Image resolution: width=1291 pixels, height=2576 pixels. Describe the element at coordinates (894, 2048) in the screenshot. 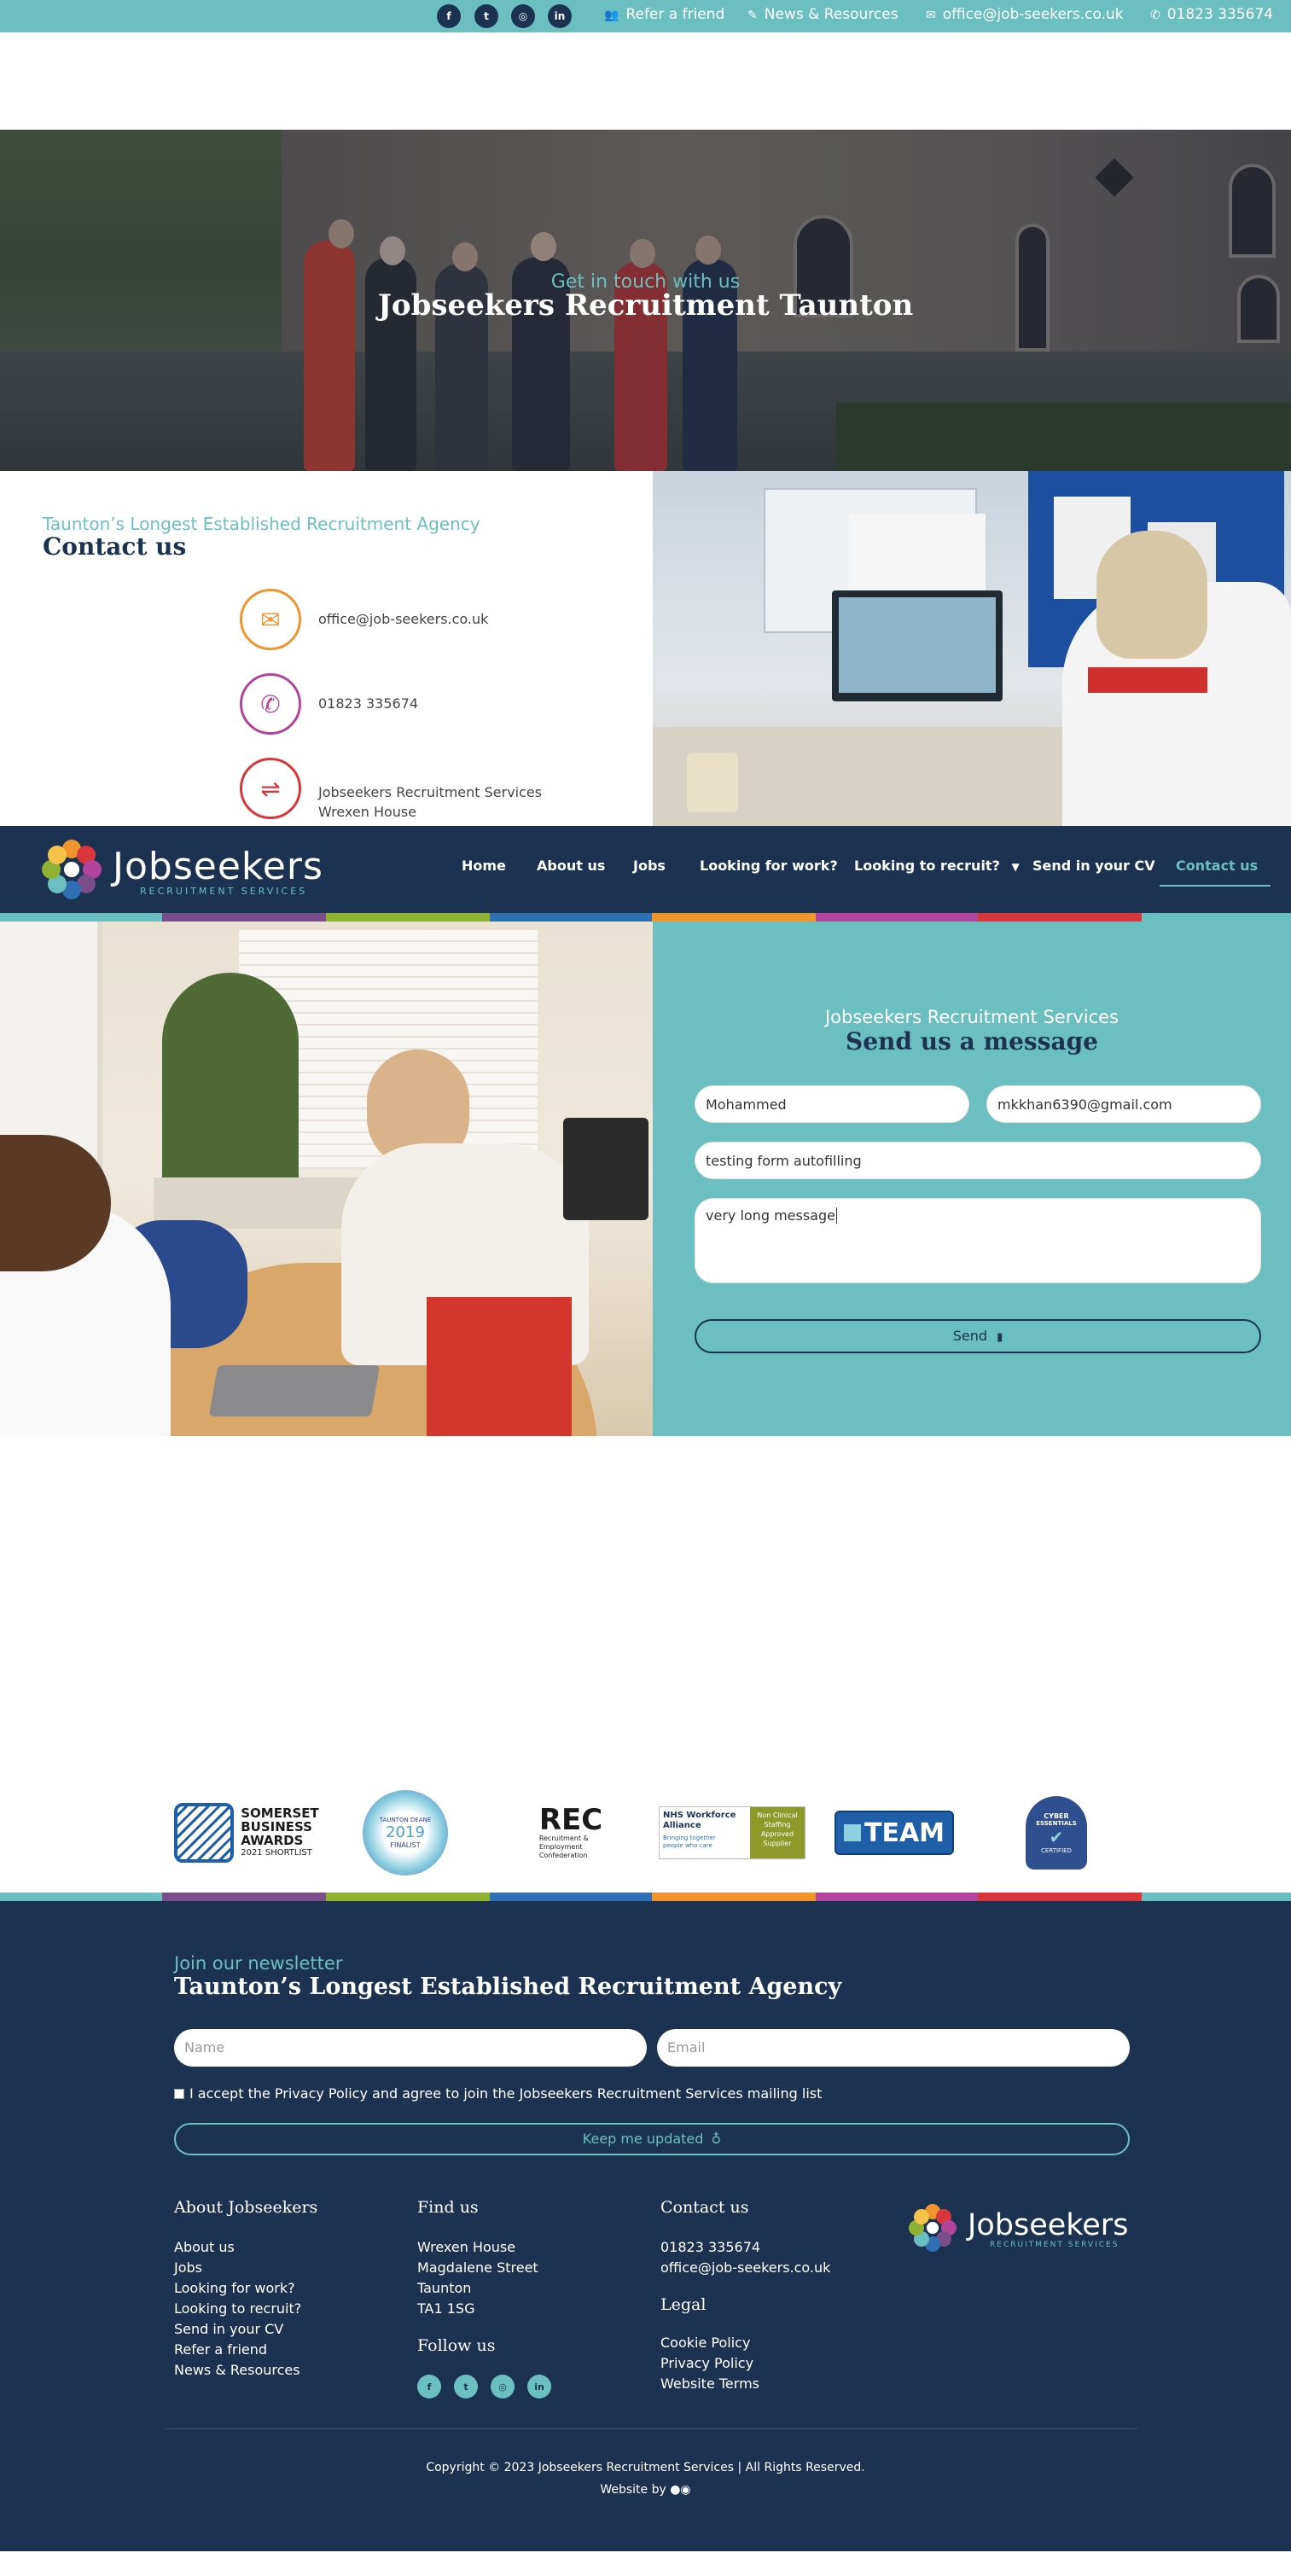

I see `newsletter-email-input: Email` at that location.